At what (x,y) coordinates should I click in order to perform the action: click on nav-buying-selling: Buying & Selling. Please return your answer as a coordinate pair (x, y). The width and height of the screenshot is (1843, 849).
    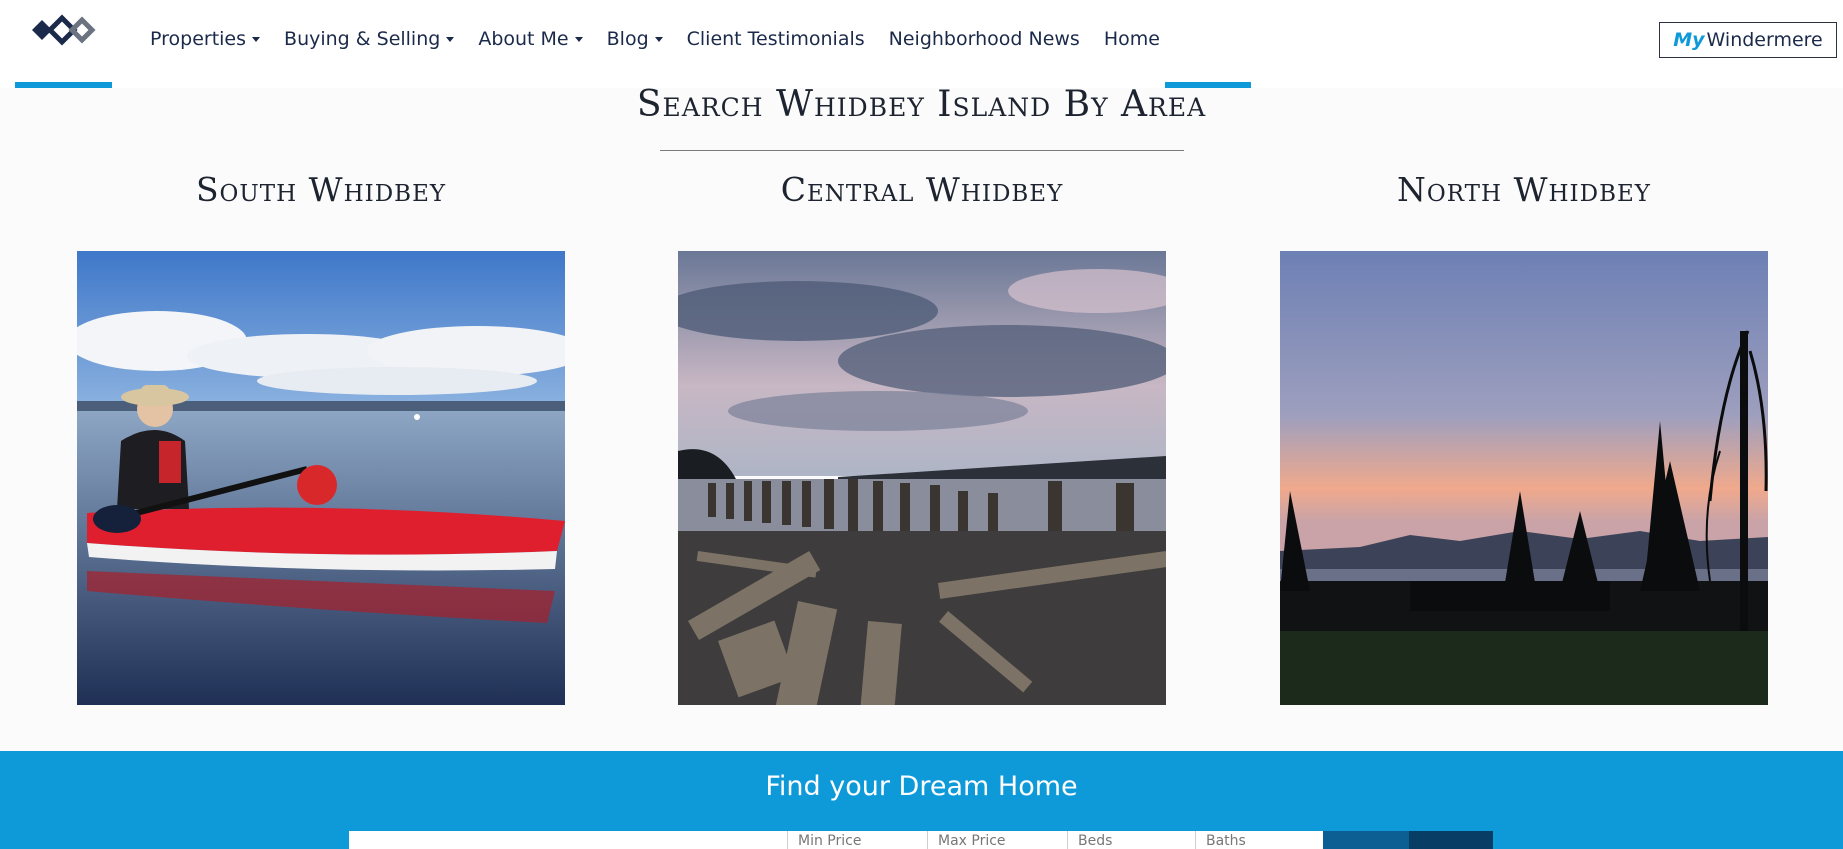
    Looking at the image, I should click on (369, 39).